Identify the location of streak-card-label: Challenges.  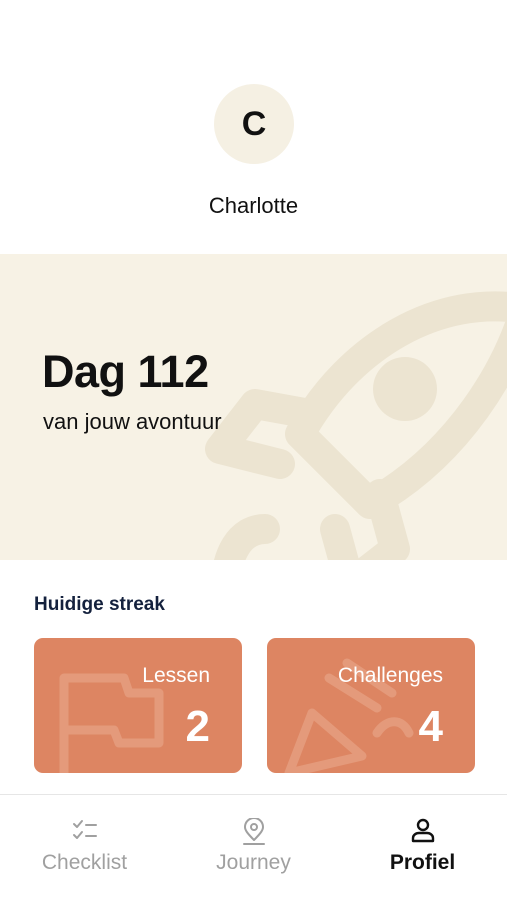
(390, 675).